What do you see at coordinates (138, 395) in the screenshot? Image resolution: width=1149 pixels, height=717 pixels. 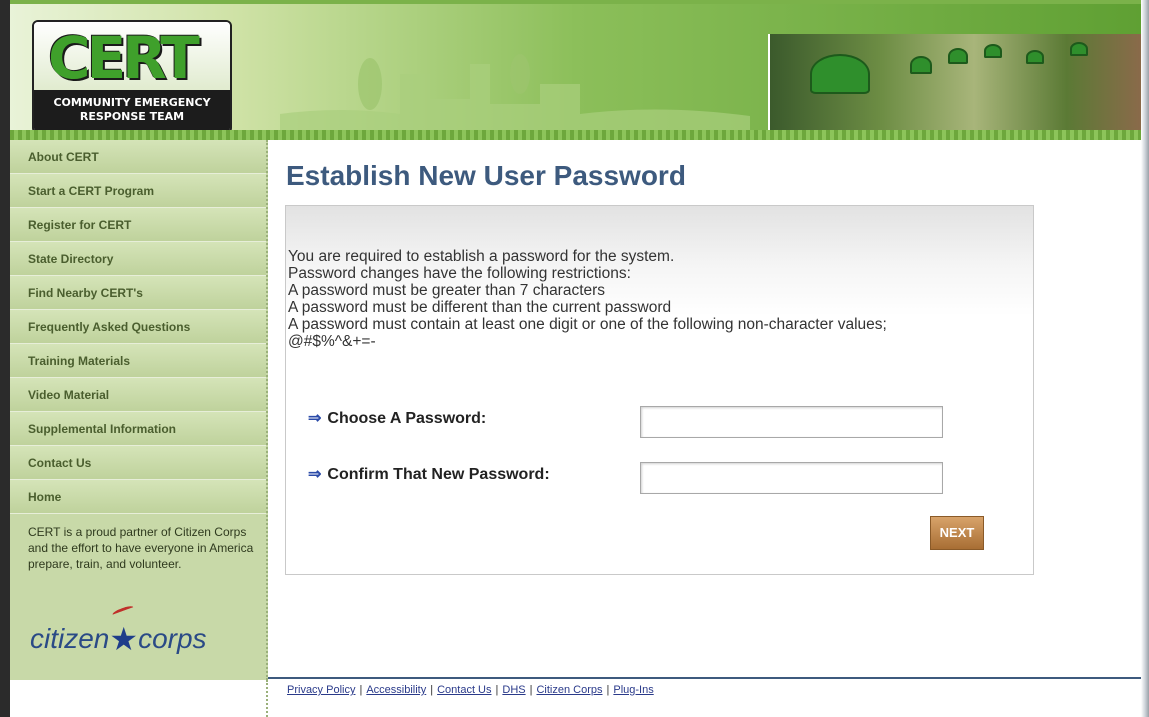 I see `sidebar-item-video-material: Video Material` at bounding box center [138, 395].